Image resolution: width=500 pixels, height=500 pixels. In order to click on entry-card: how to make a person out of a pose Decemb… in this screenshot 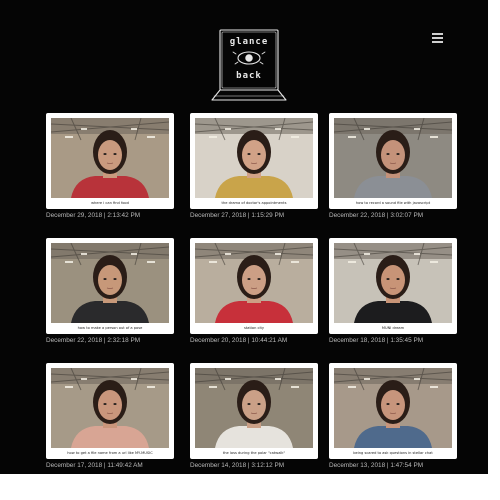, I will do `click(110, 294)`.